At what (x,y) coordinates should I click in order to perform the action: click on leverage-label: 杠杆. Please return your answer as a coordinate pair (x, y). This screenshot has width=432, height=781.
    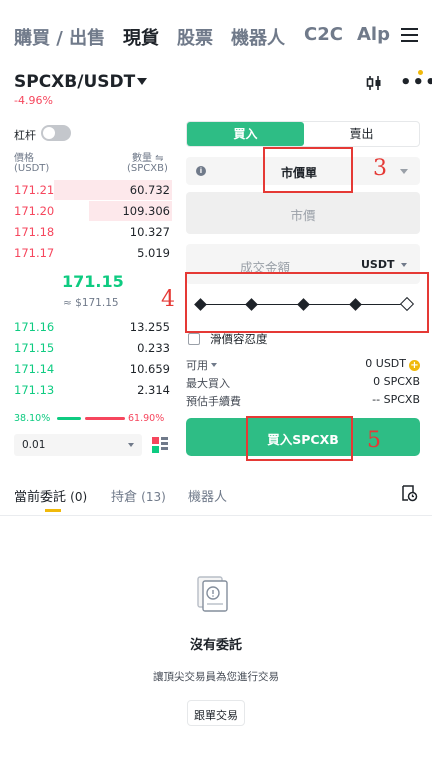
    Looking at the image, I should click on (25, 135).